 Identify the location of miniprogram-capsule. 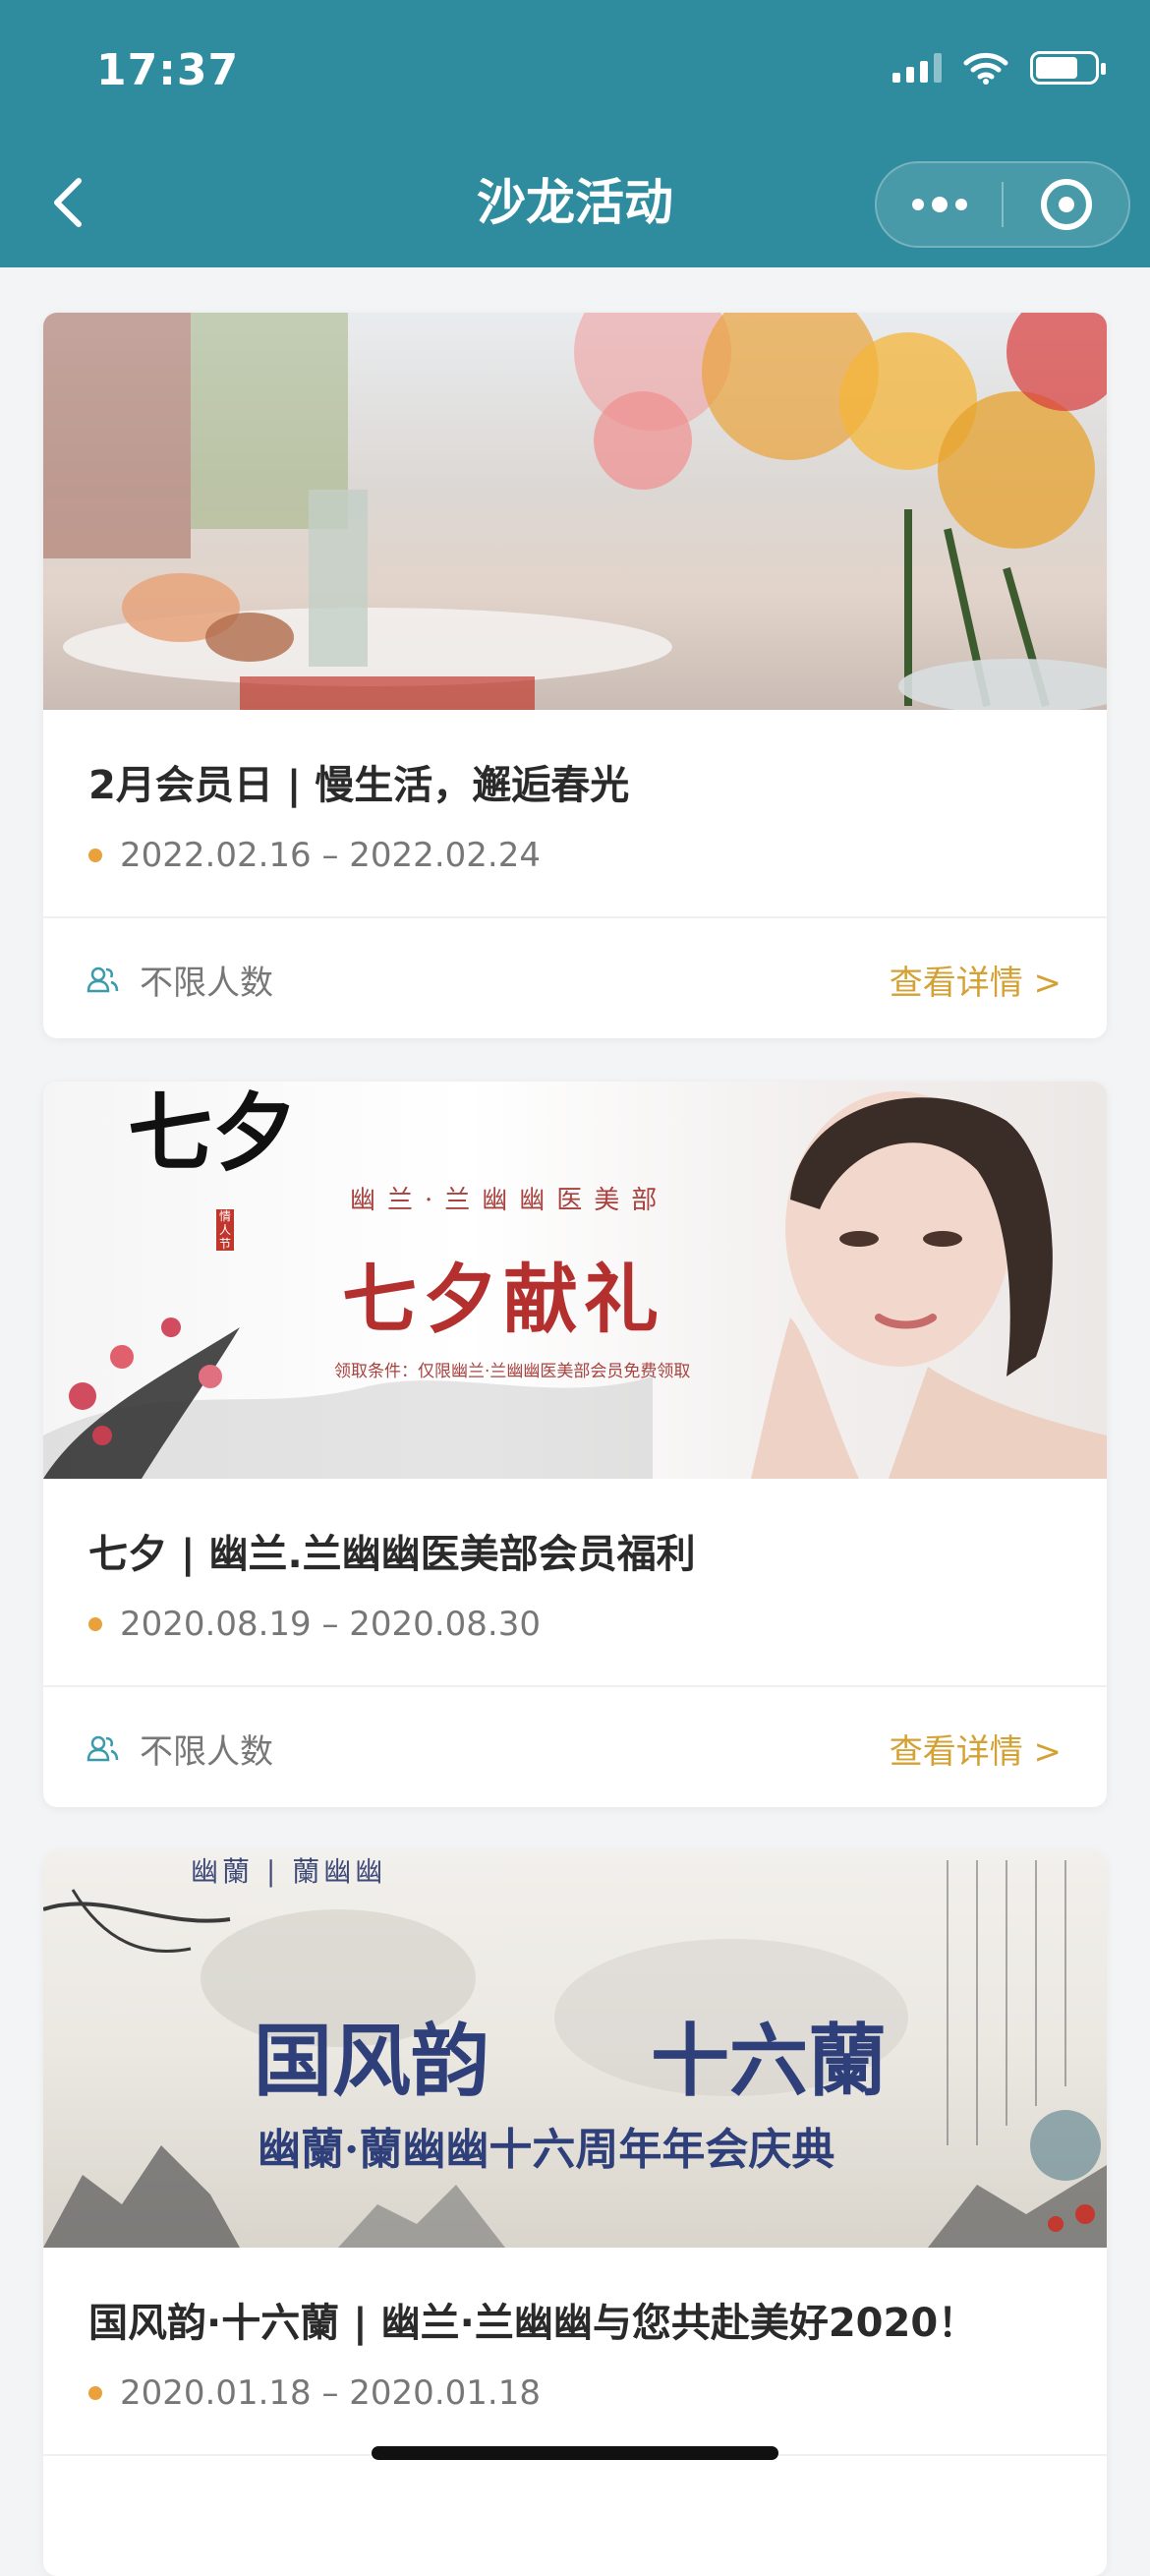
(1002, 204).